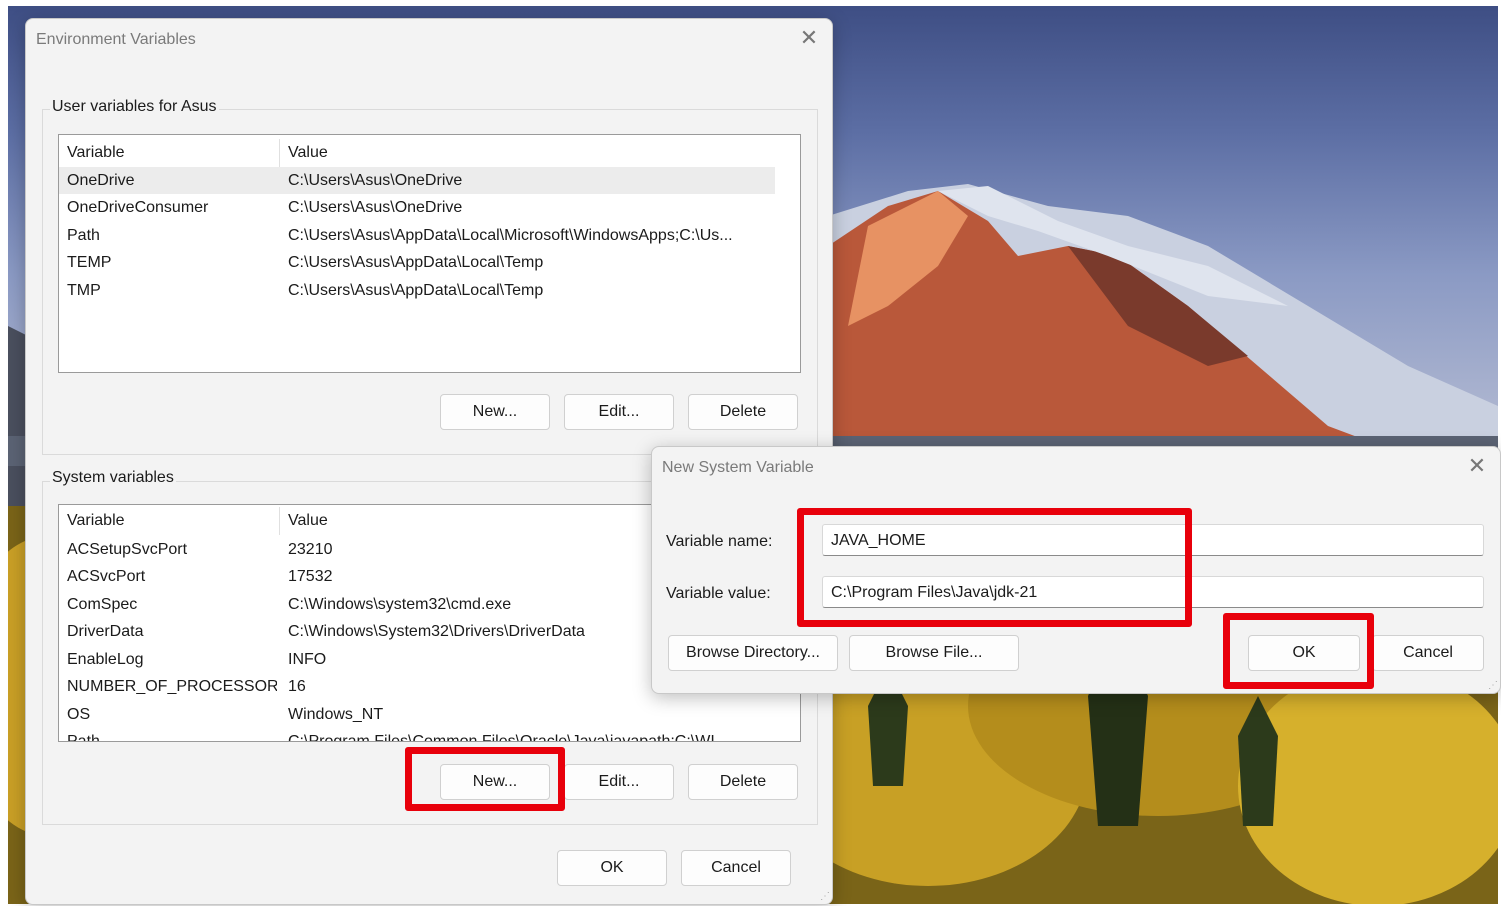 The height and width of the screenshot is (906, 1501). What do you see at coordinates (113, 478) in the screenshot?
I see `system-variables-label: System variables` at bounding box center [113, 478].